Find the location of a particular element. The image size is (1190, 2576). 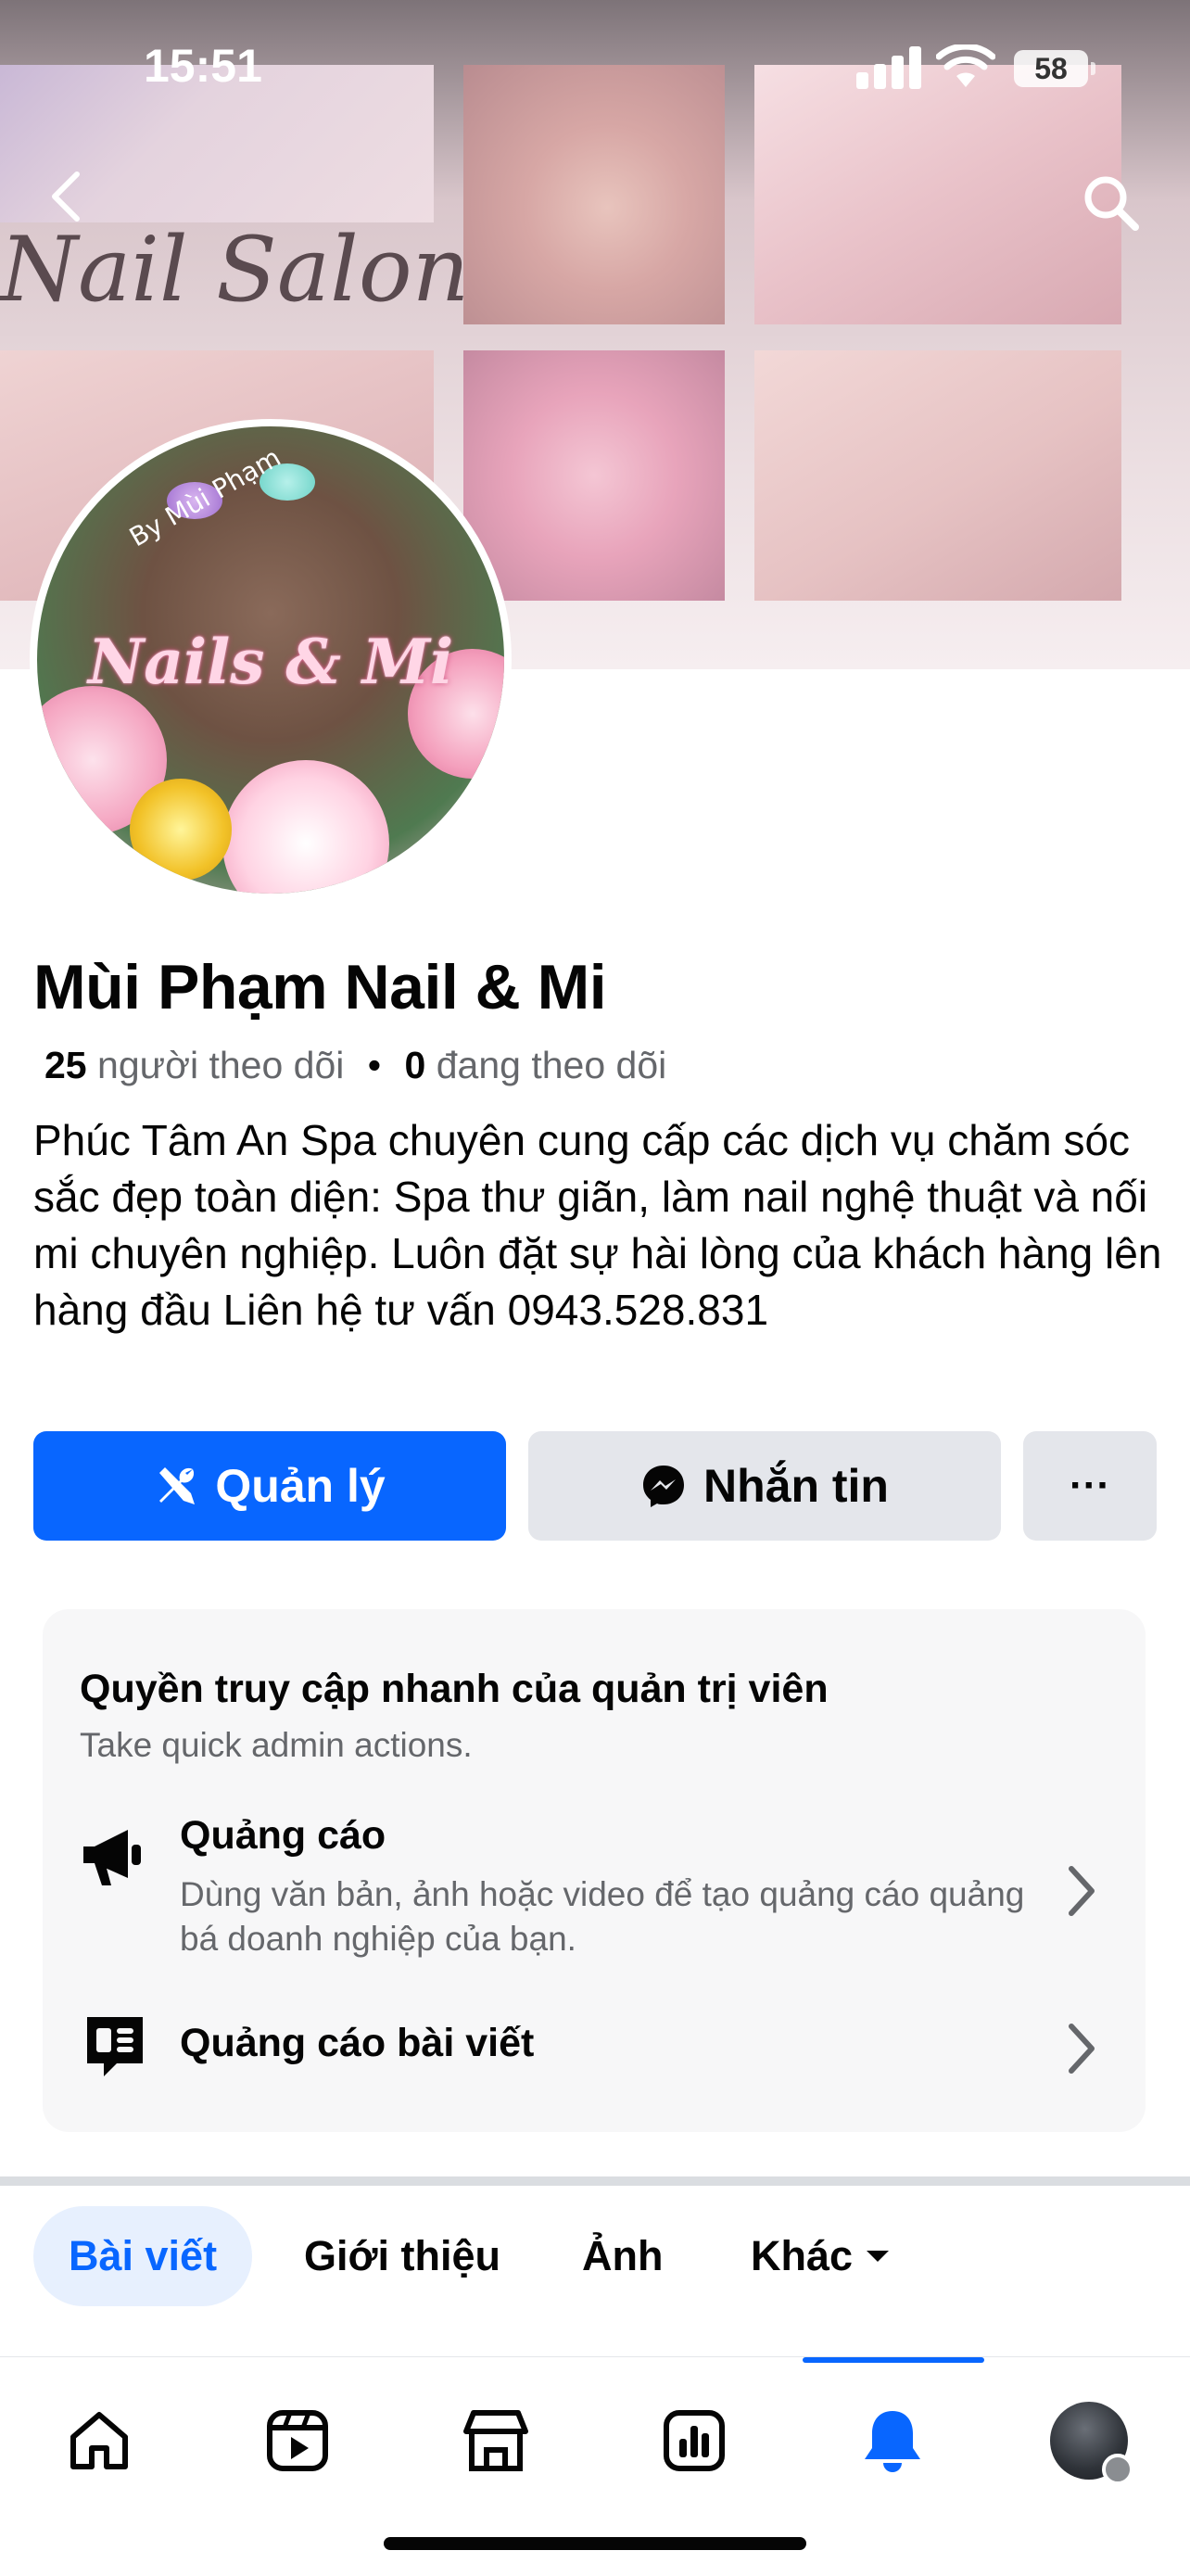

status-bar: 15:51 58 is located at coordinates (595, 69).